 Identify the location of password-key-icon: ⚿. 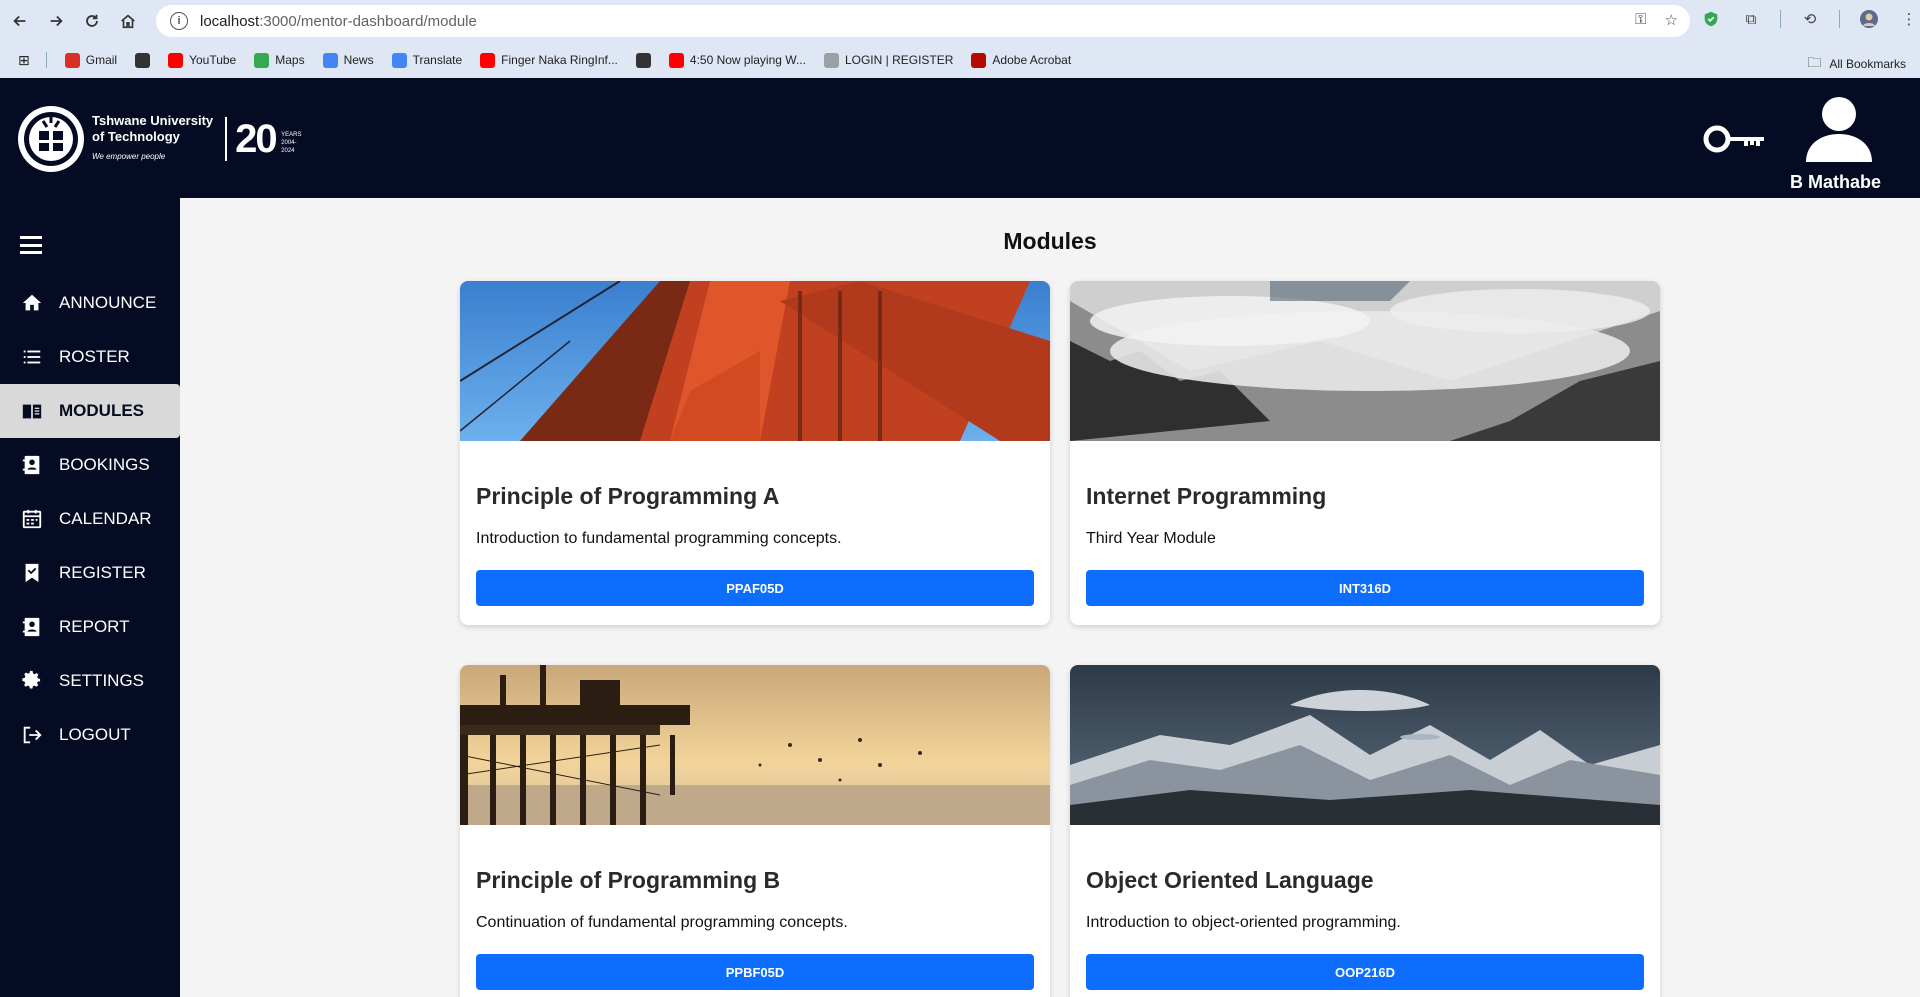
(1640, 20).